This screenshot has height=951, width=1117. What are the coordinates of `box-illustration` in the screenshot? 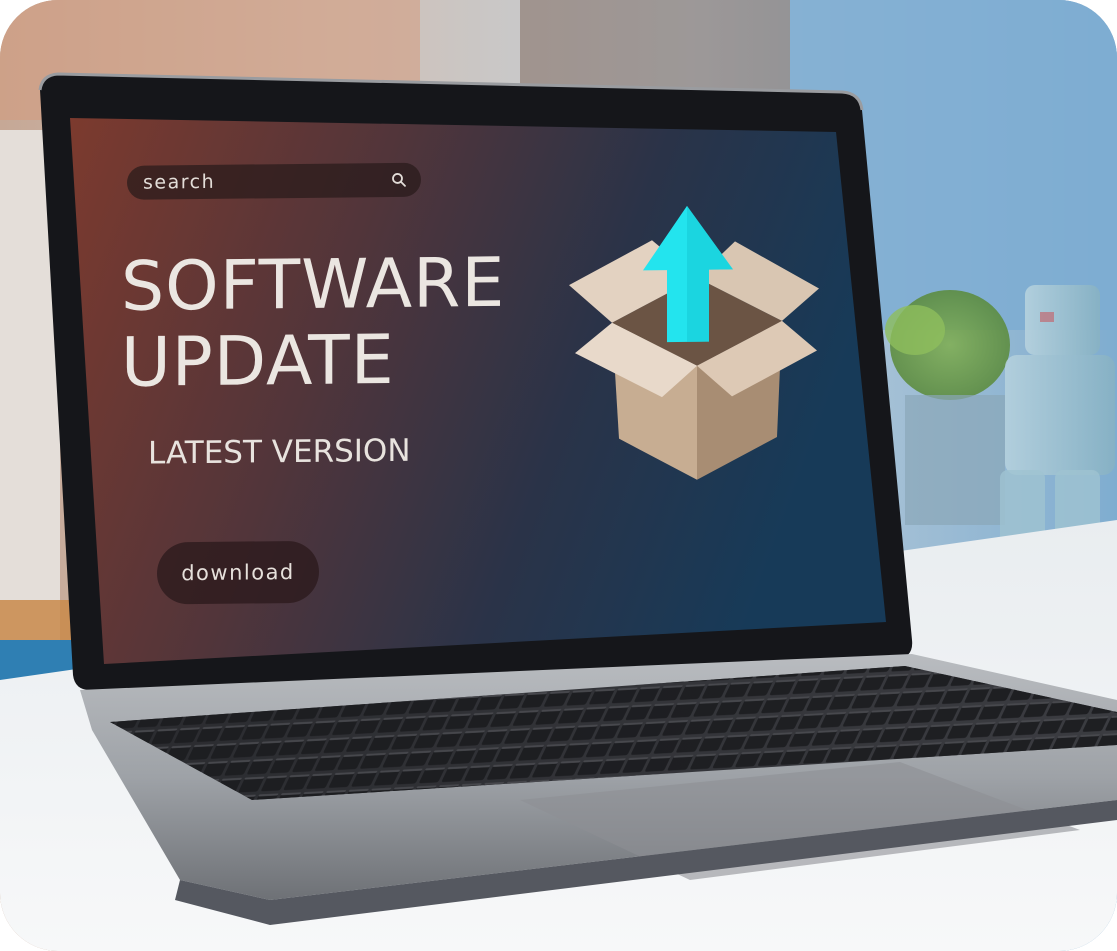 It's located at (694, 342).